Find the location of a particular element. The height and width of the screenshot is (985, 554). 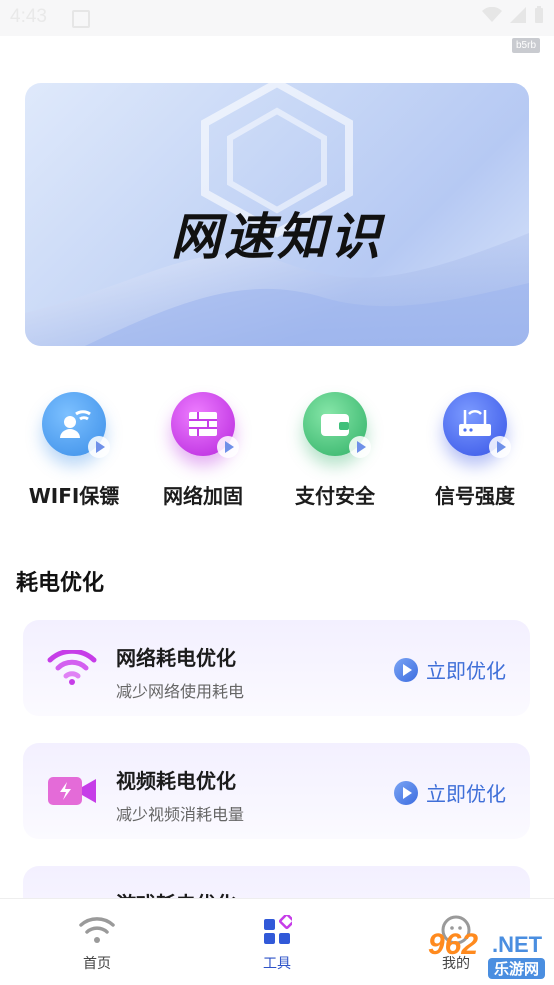

tool-label: 网络加固 is located at coordinates (203, 496).